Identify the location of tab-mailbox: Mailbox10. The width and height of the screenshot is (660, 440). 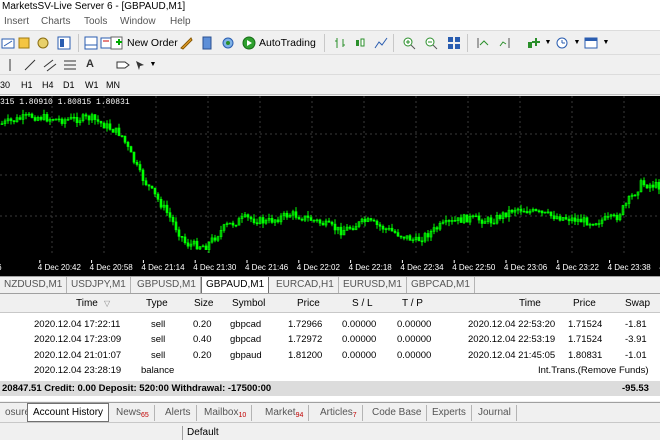
(226, 413).